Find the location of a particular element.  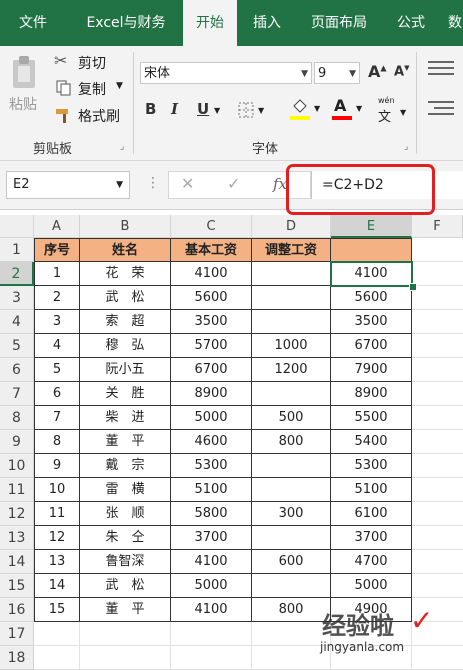

row-header: 18 is located at coordinates (17, 658).